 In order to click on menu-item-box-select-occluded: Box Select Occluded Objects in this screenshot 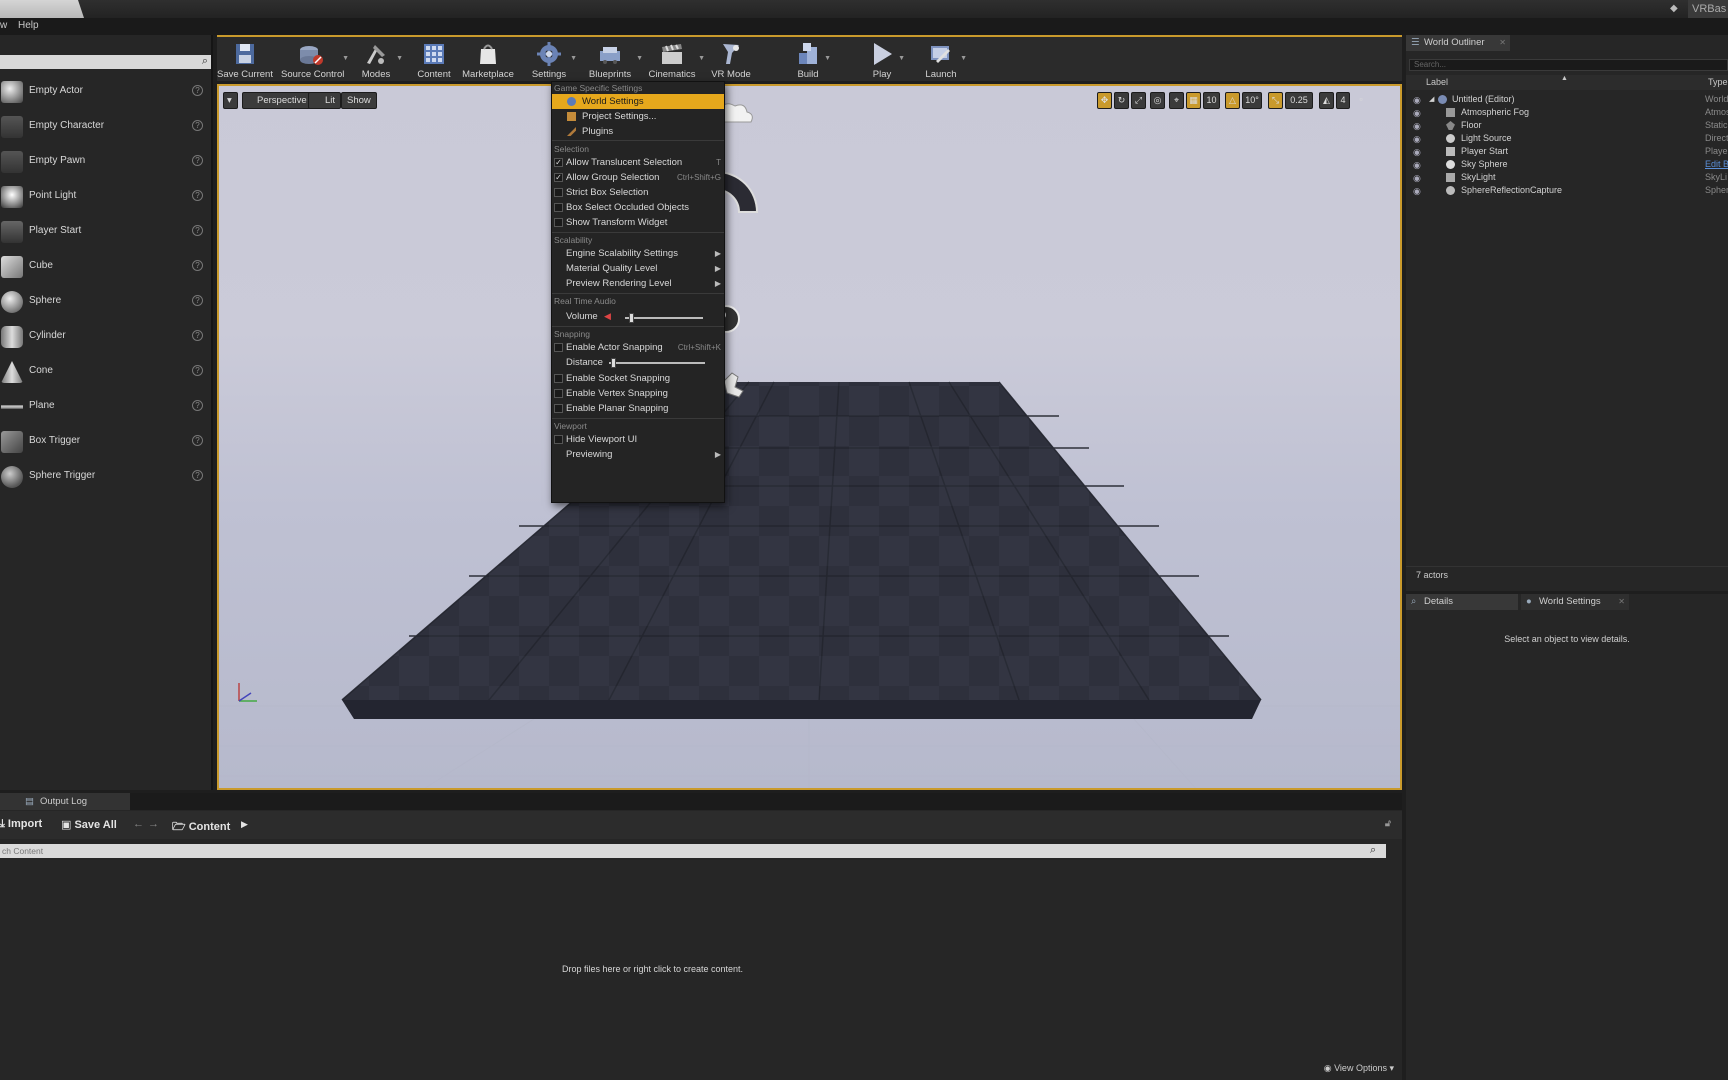, I will do `click(638, 207)`.